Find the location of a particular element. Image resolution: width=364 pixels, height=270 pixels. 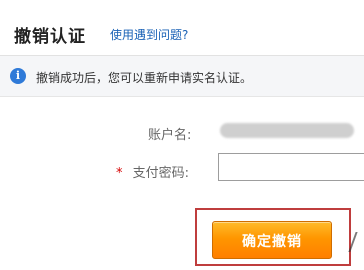

password-label-group: * 支付密码: is located at coordinates (152, 171).